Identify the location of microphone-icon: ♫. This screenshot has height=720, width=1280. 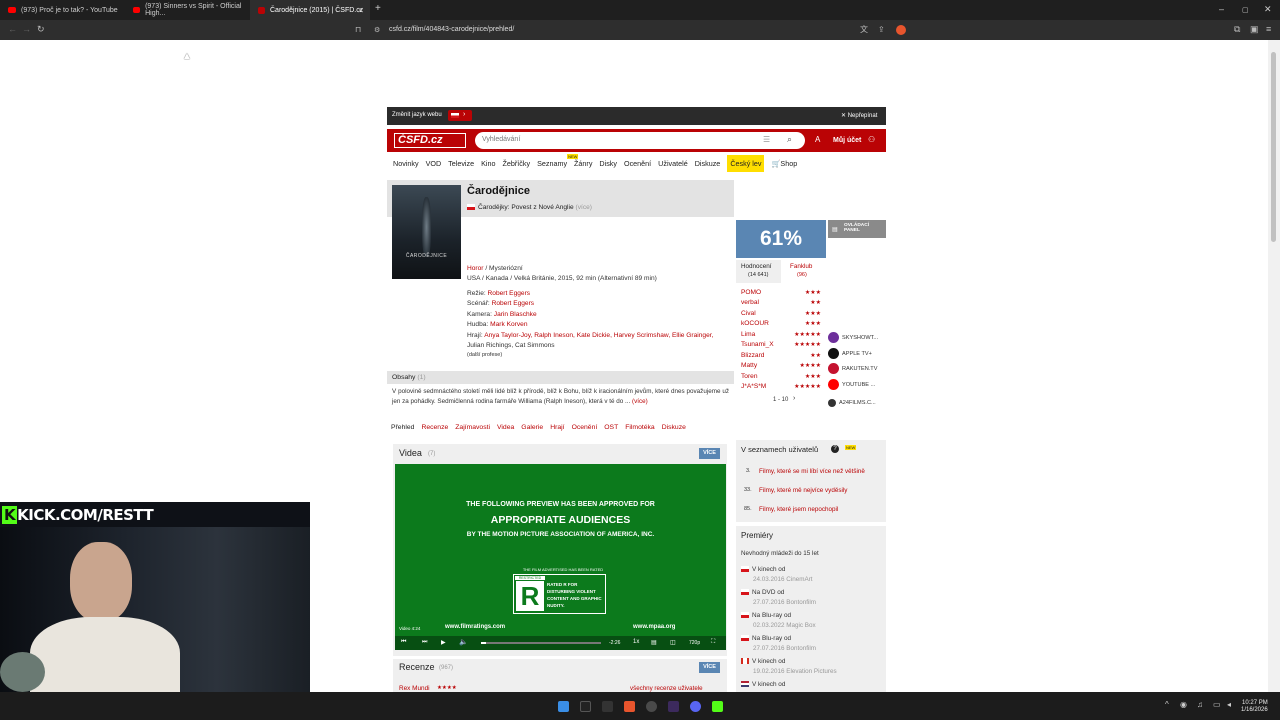
(1200, 704).